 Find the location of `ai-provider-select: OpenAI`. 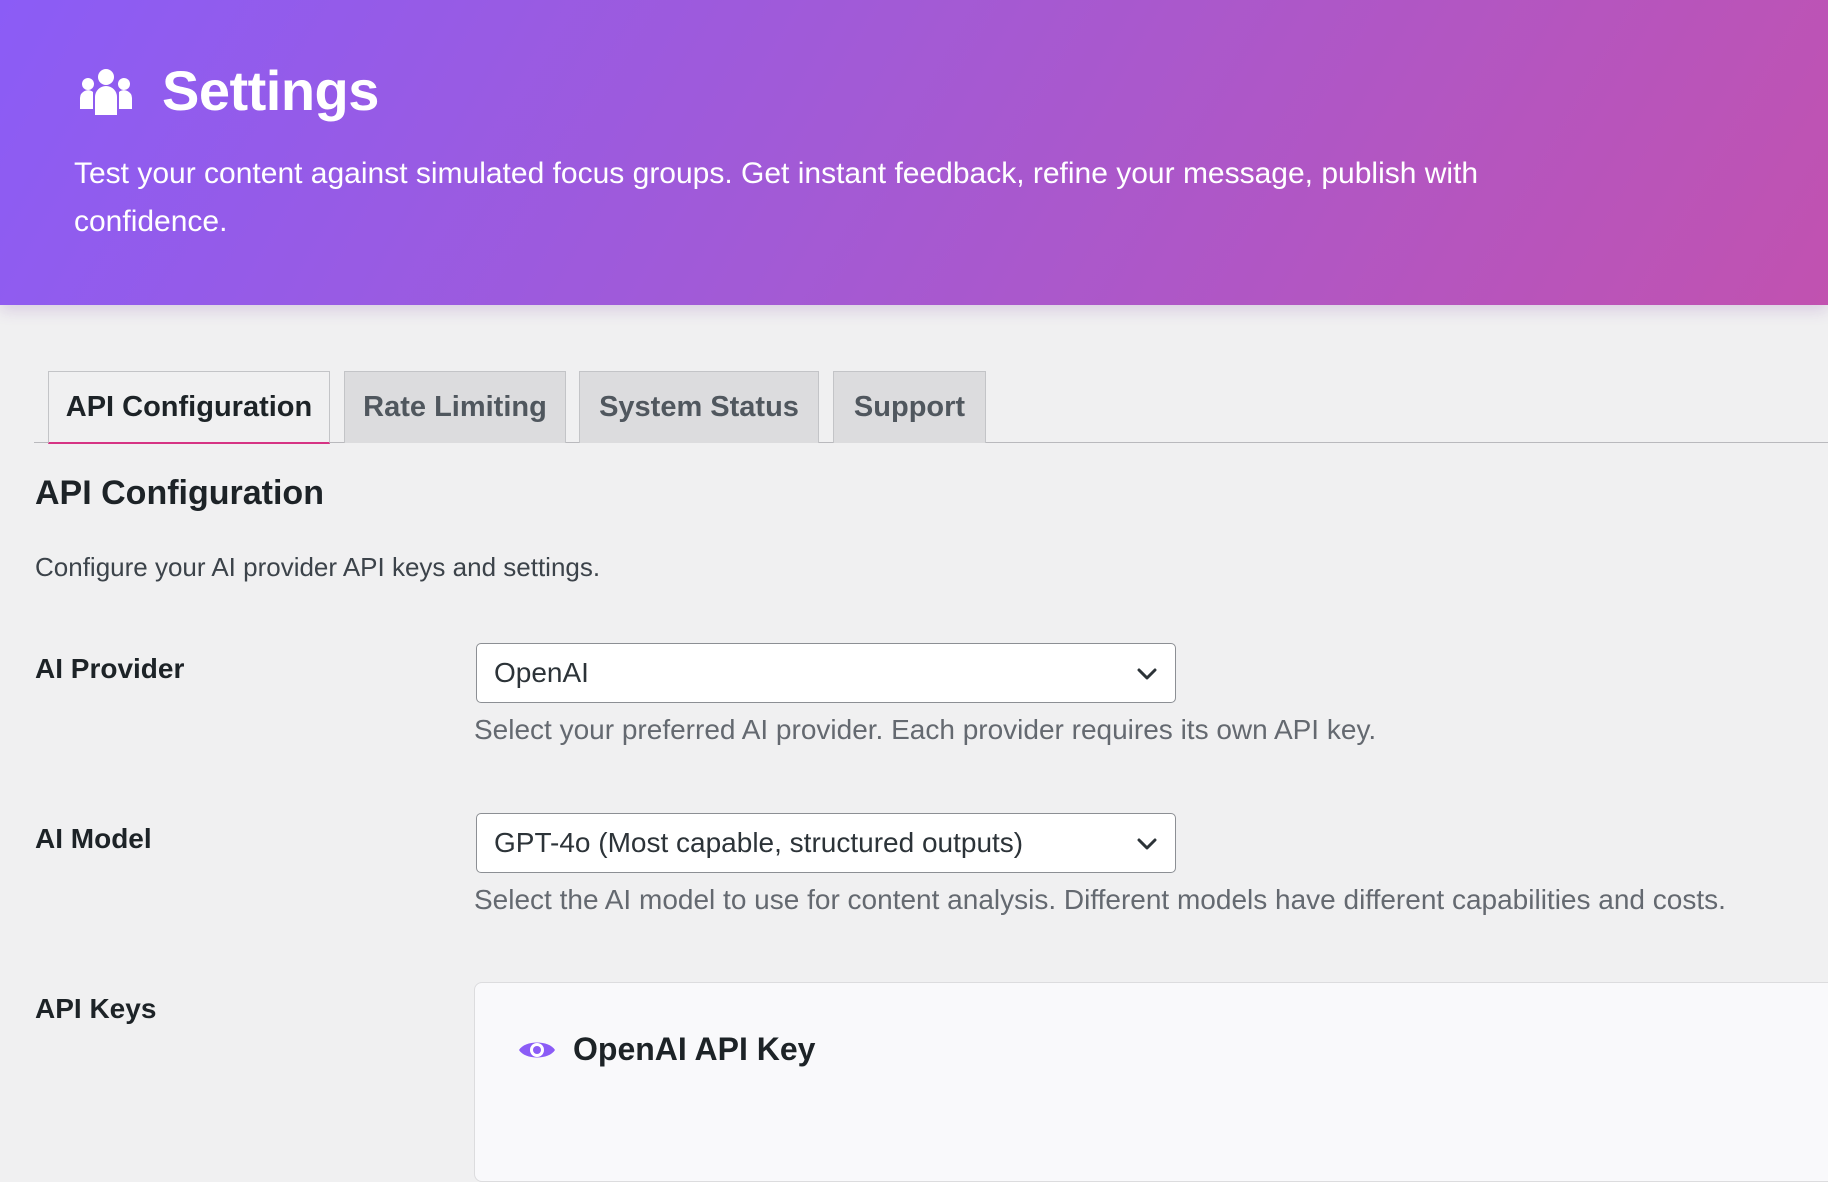

ai-provider-select: OpenAI is located at coordinates (826, 673).